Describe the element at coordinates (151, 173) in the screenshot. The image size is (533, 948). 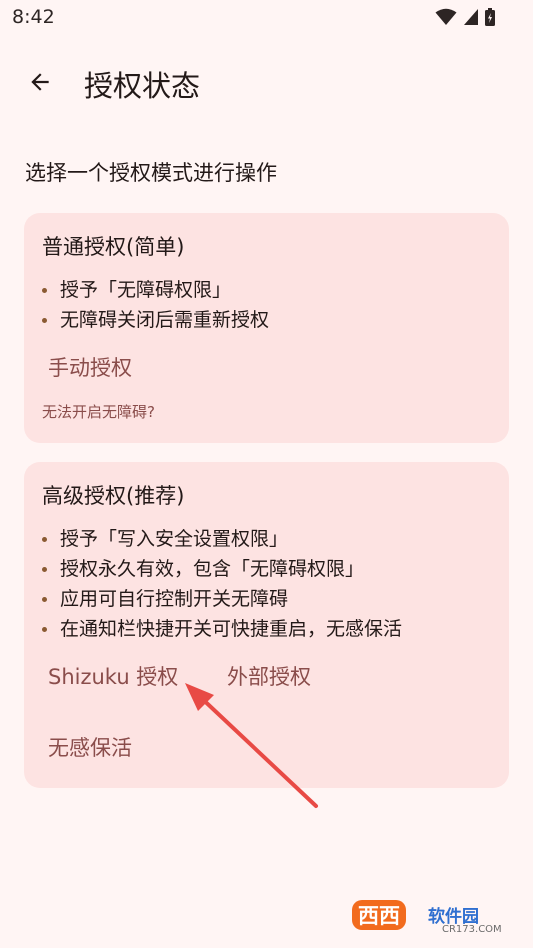
I see `page-subtitle: 选择一个授权模式进行操作` at that location.